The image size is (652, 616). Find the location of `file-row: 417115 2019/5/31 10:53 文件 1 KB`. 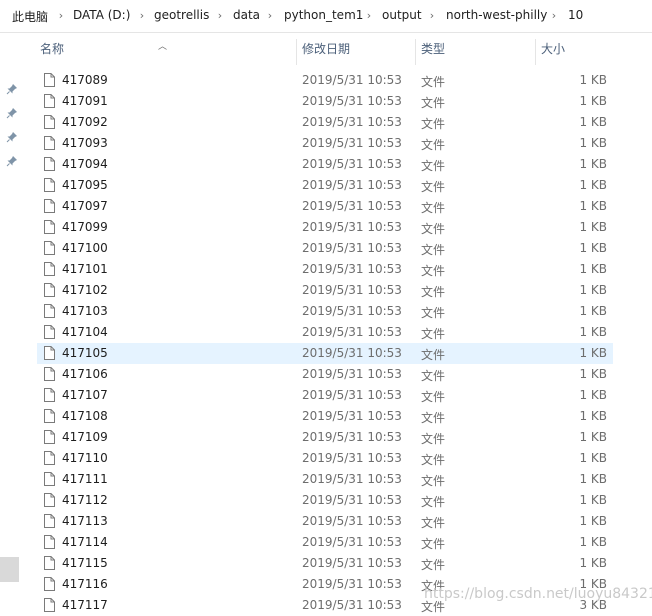

file-row: 417115 2019/5/31 10:53 文件 1 KB is located at coordinates (325, 563).